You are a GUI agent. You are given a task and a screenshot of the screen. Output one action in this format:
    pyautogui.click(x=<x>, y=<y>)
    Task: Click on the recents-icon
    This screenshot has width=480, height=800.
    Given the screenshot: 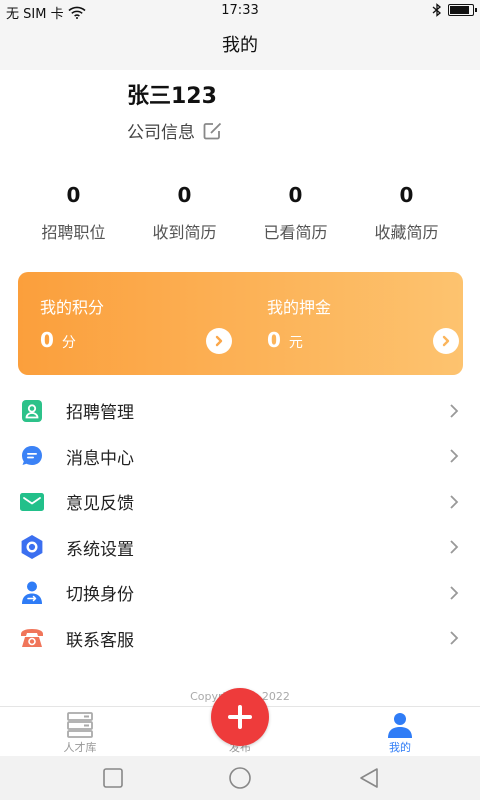 What is the action you would take?
    pyautogui.click(x=113, y=778)
    